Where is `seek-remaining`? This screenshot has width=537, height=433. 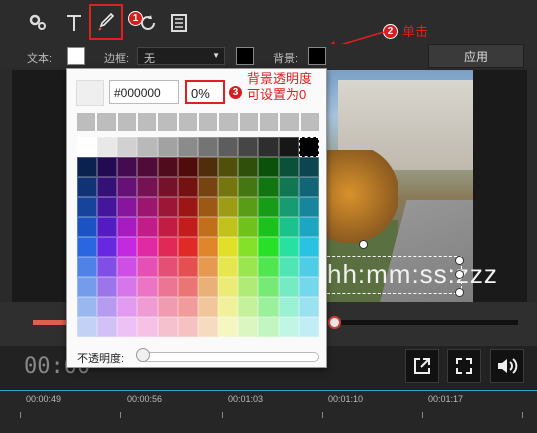
seek-remaining is located at coordinates (426, 322).